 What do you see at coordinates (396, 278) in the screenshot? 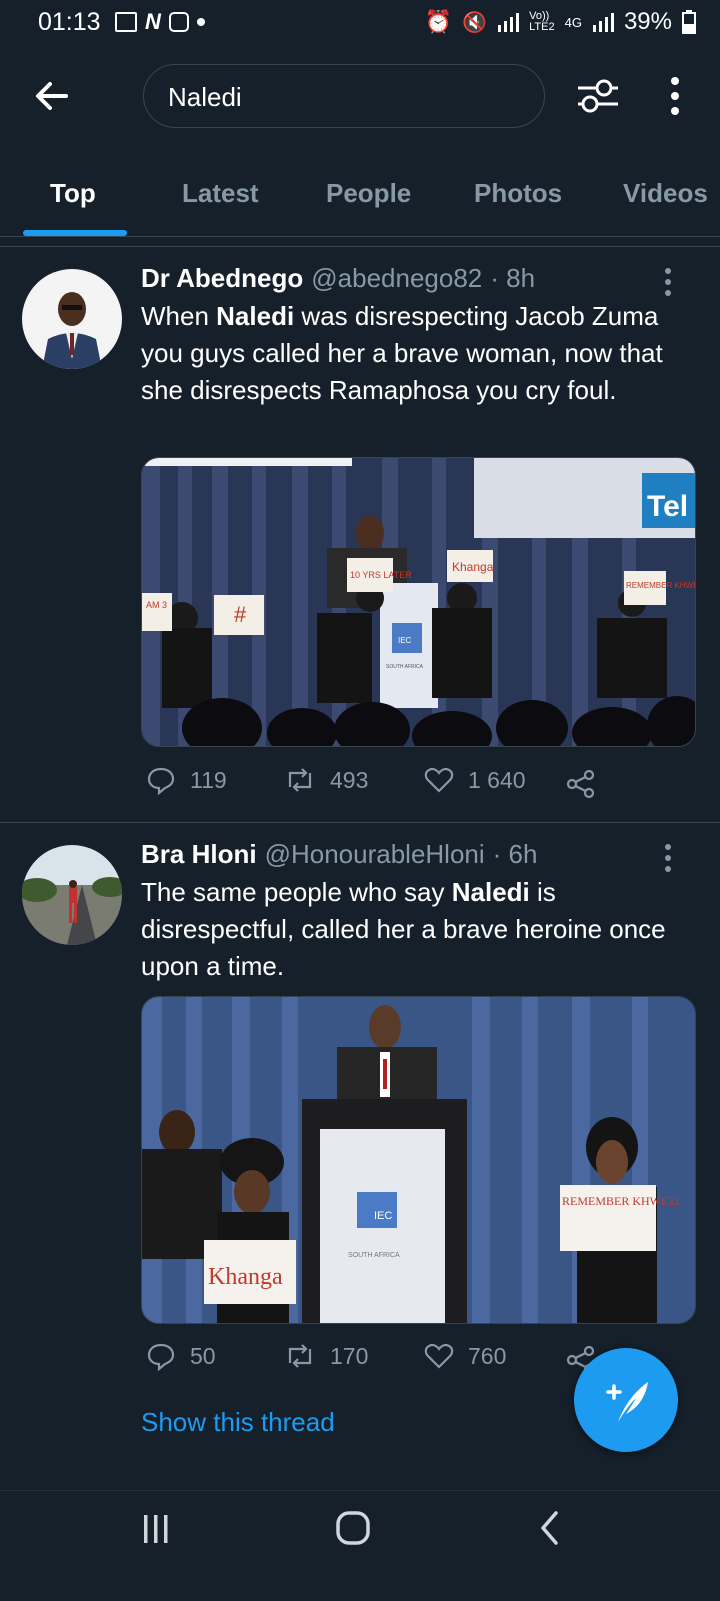
I see `user-handle: @abednego82` at bounding box center [396, 278].